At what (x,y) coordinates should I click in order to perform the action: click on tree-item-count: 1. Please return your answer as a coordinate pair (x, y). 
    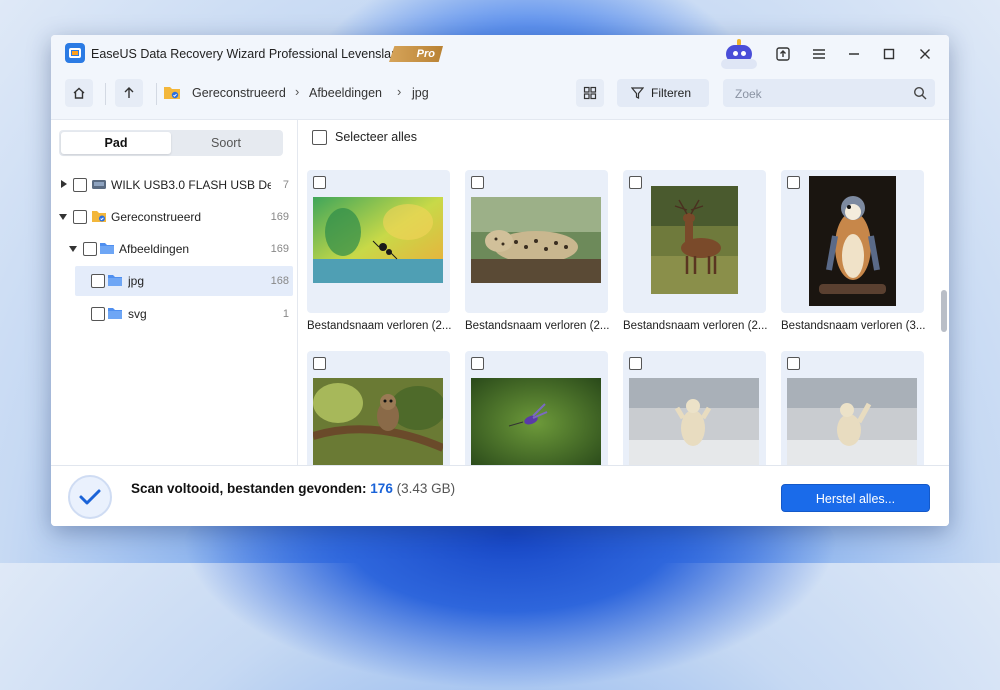
    Looking at the image, I should click on (285, 314).